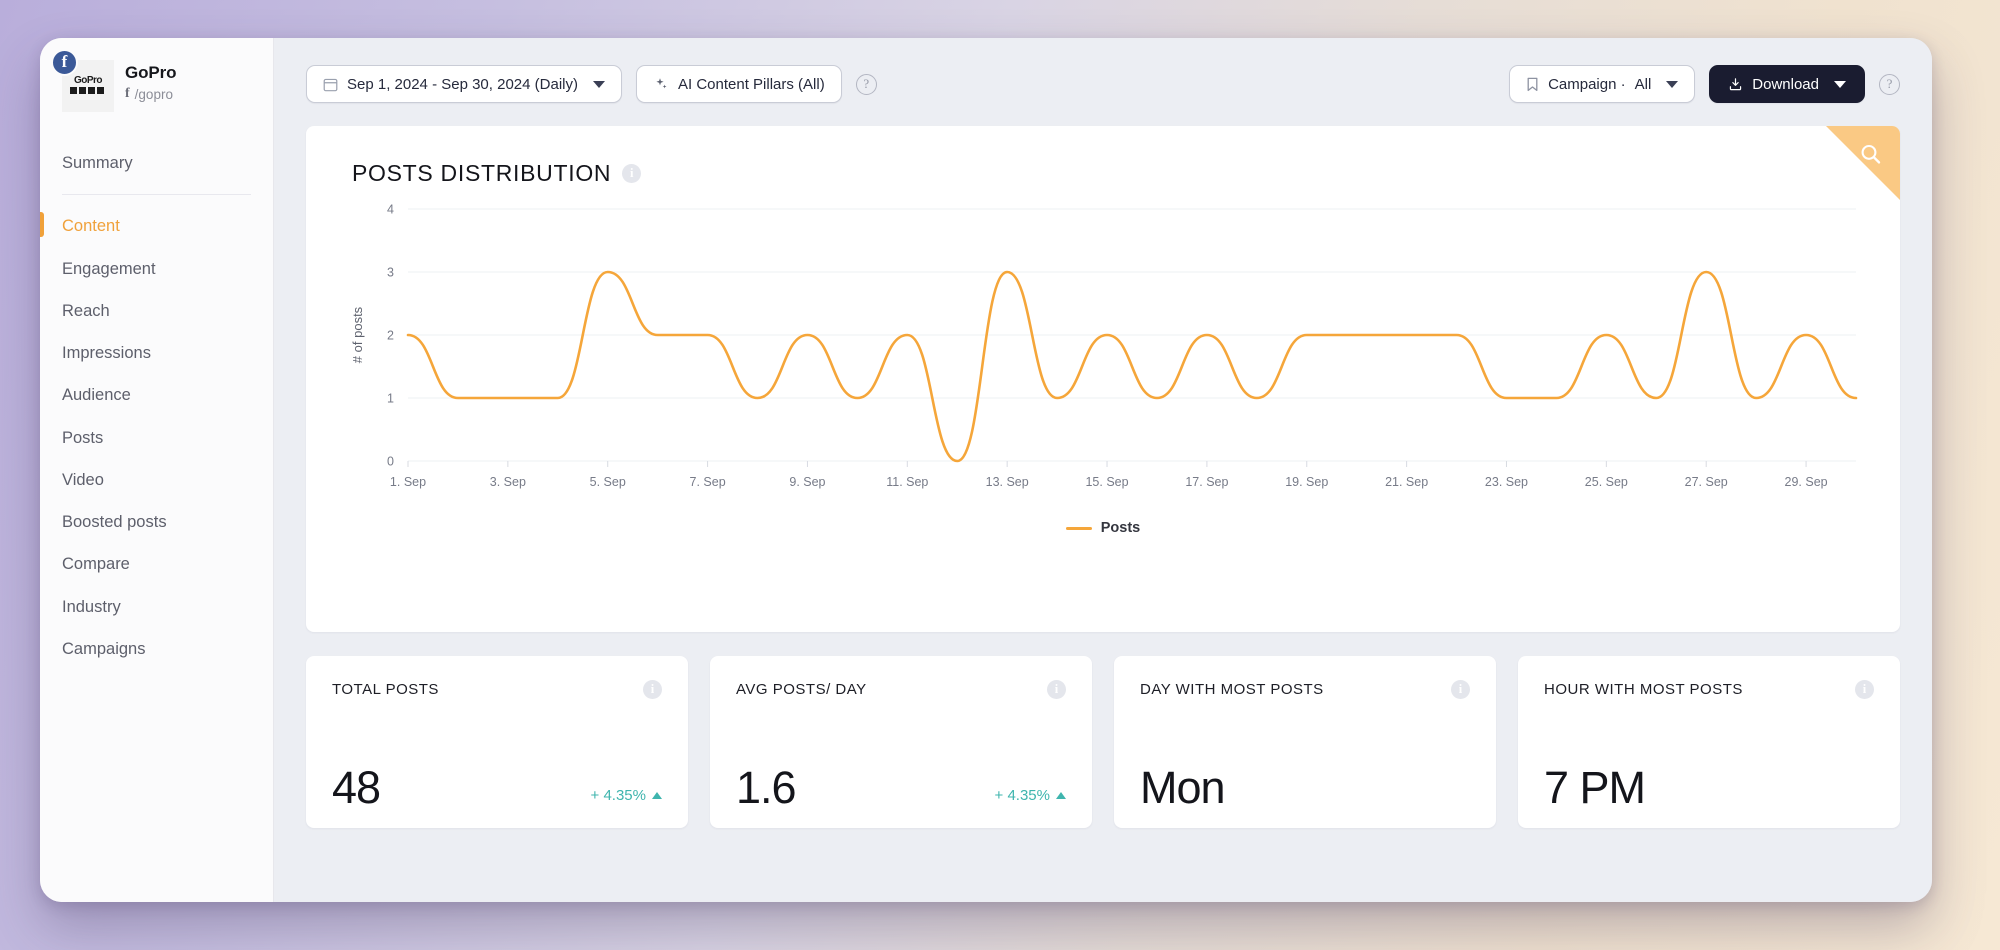 The width and height of the screenshot is (2000, 950). Describe the element at coordinates (330, 84) in the screenshot. I see `calendar-icon` at that location.